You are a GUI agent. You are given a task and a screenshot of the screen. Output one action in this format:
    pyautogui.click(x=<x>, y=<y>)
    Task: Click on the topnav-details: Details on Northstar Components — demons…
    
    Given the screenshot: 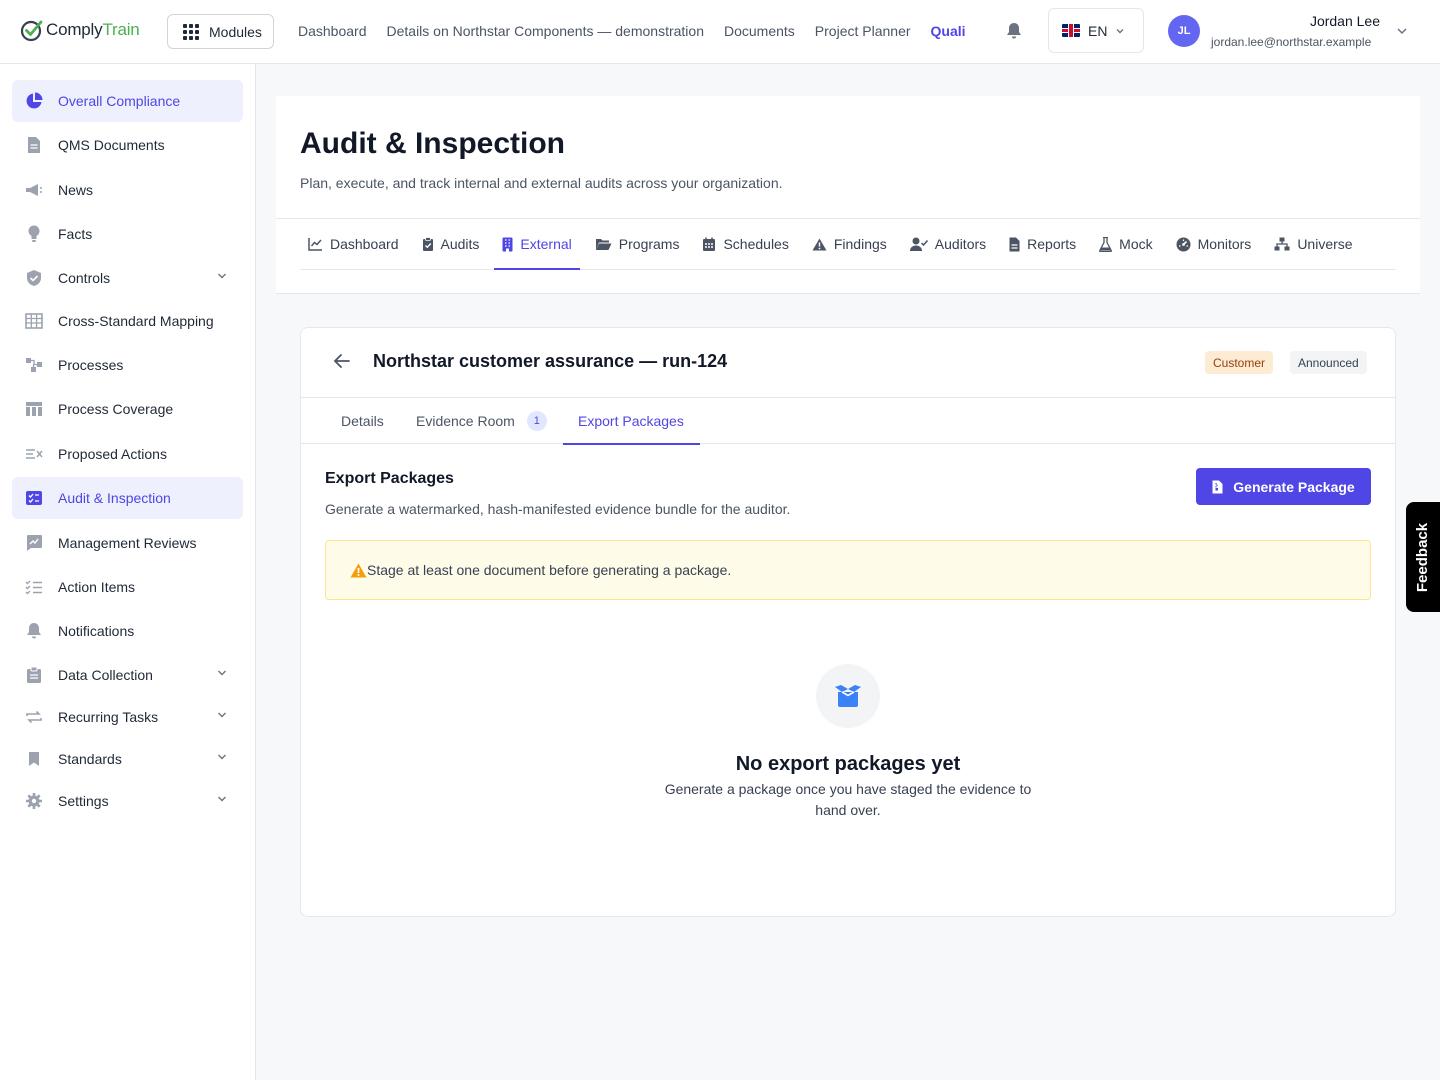 What is the action you would take?
    pyautogui.click(x=545, y=31)
    